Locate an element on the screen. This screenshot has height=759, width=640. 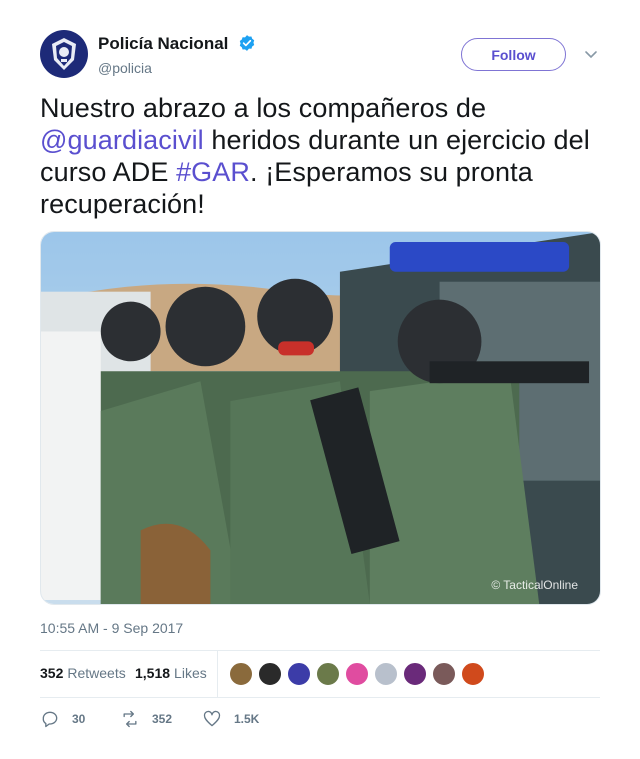
retweets-stat: 352 Retweets is located at coordinates (83, 673).